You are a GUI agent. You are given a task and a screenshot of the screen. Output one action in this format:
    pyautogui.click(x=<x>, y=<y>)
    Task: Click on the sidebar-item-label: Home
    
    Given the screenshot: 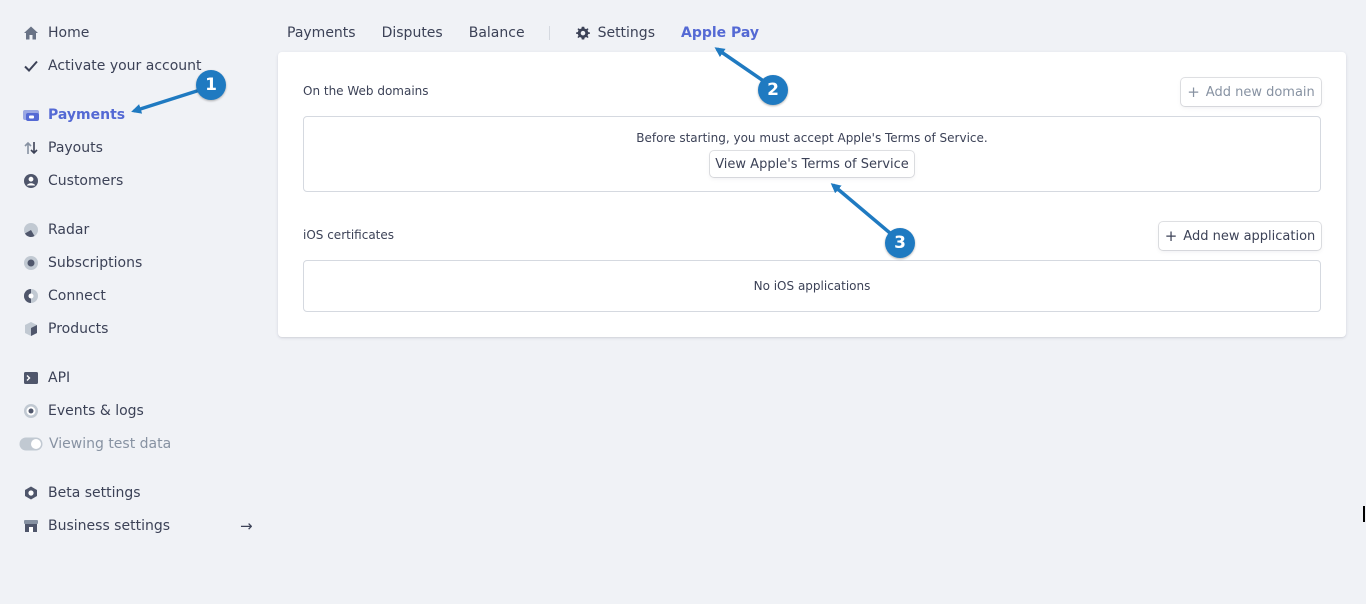 What is the action you would take?
    pyautogui.click(x=69, y=33)
    